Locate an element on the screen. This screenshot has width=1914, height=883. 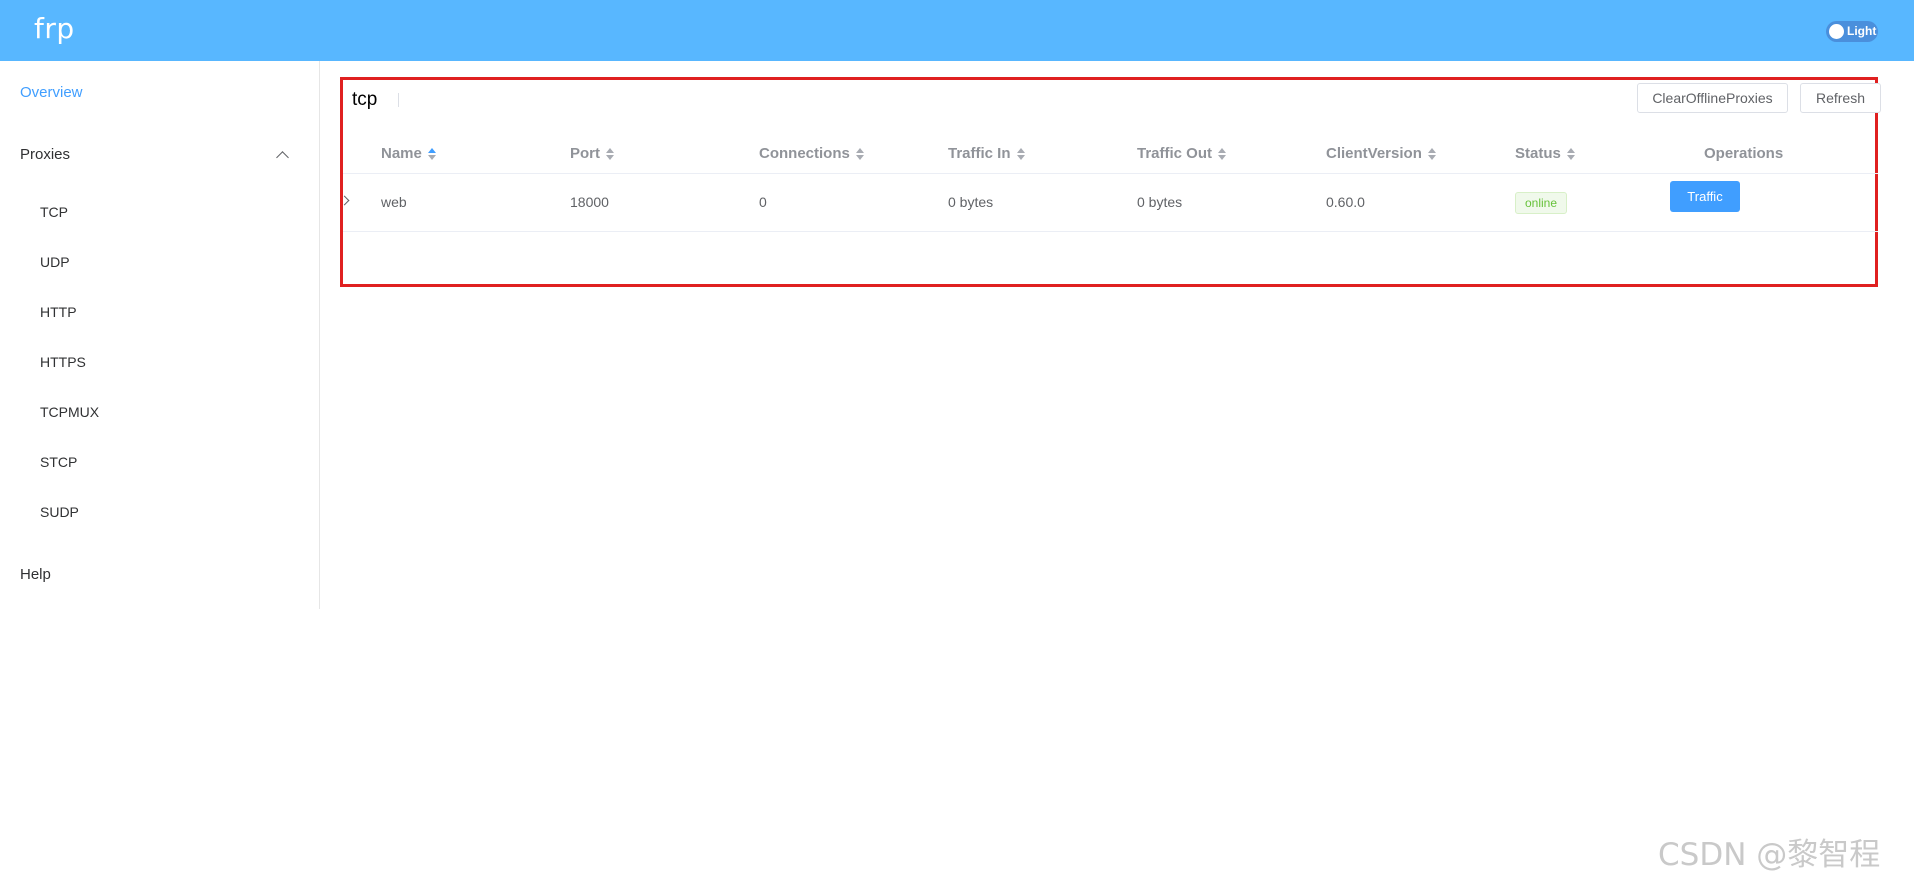
status-badge: online is located at coordinates (1541, 203).